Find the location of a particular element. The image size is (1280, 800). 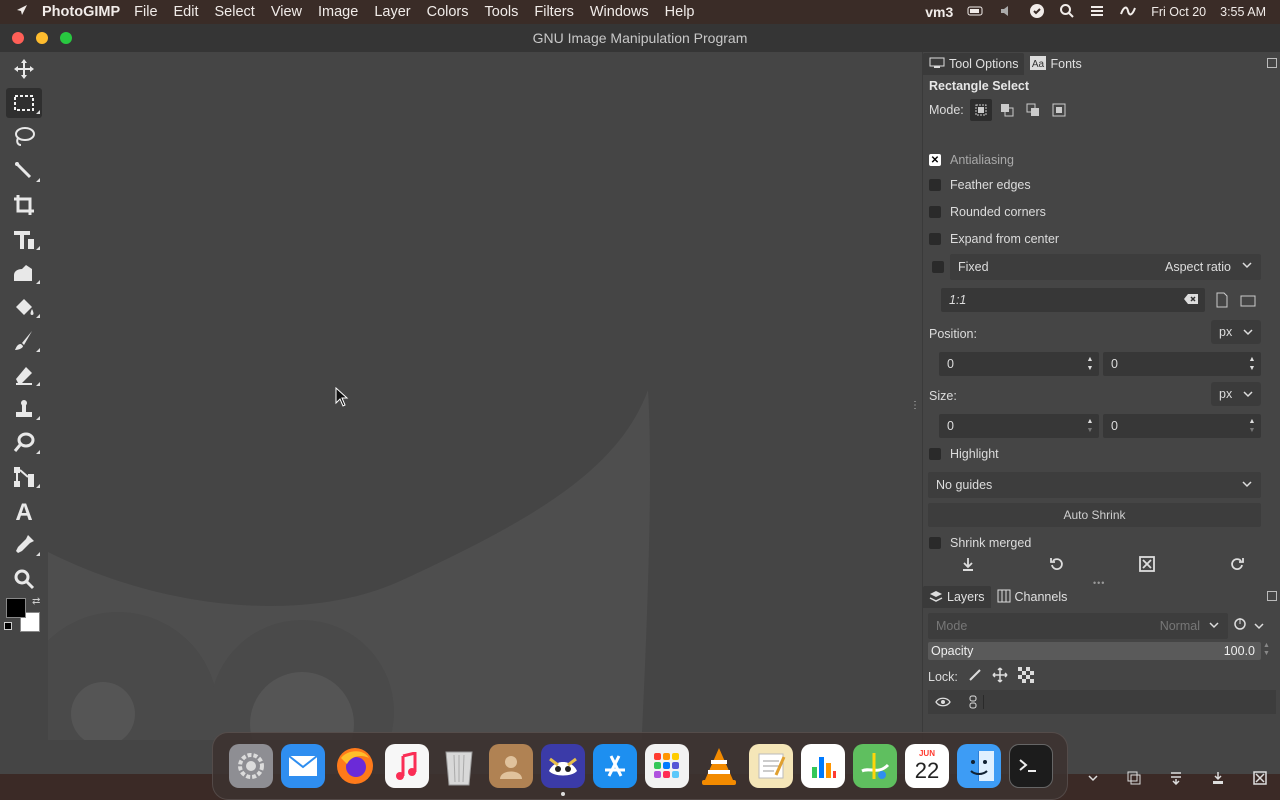

finder-icon is located at coordinates (979, 766).